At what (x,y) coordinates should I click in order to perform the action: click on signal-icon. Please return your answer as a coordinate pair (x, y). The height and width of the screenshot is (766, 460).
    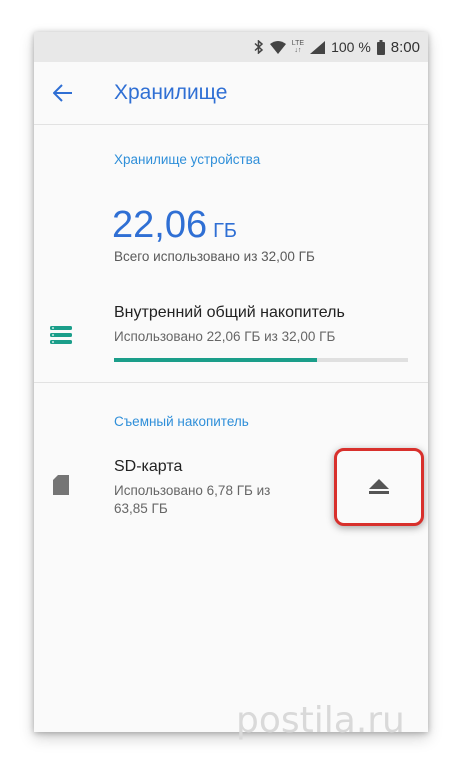
    Looking at the image, I should click on (318, 47).